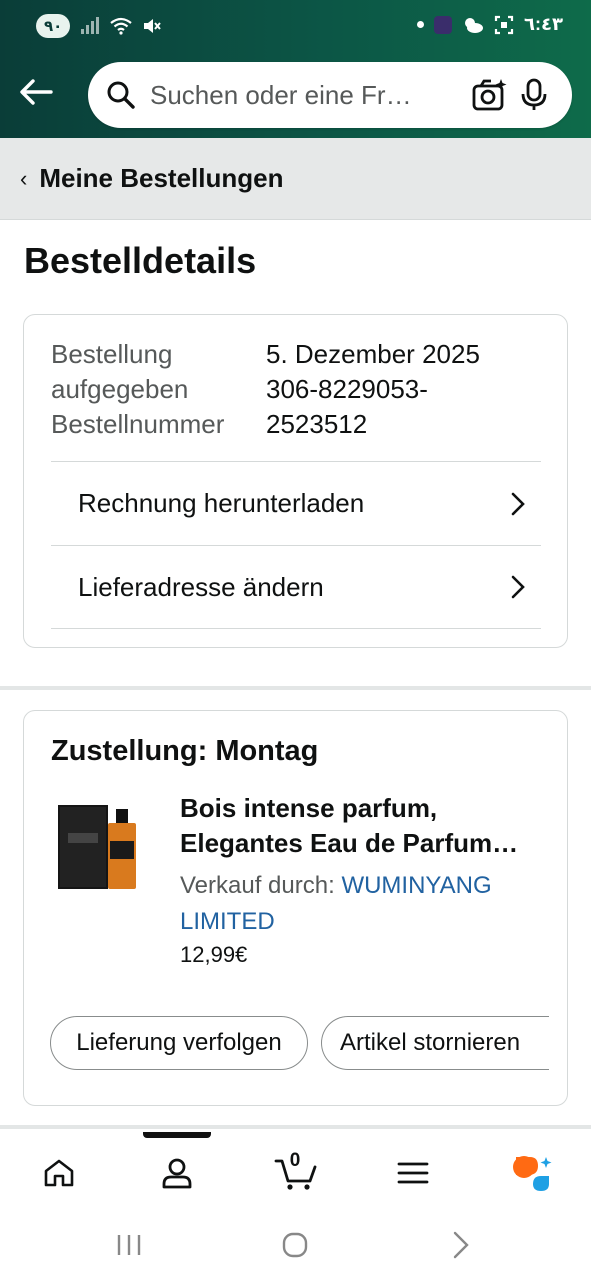 This screenshot has height=1280, width=591. I want to click on recent-apps-icon, so click(129, 1245).